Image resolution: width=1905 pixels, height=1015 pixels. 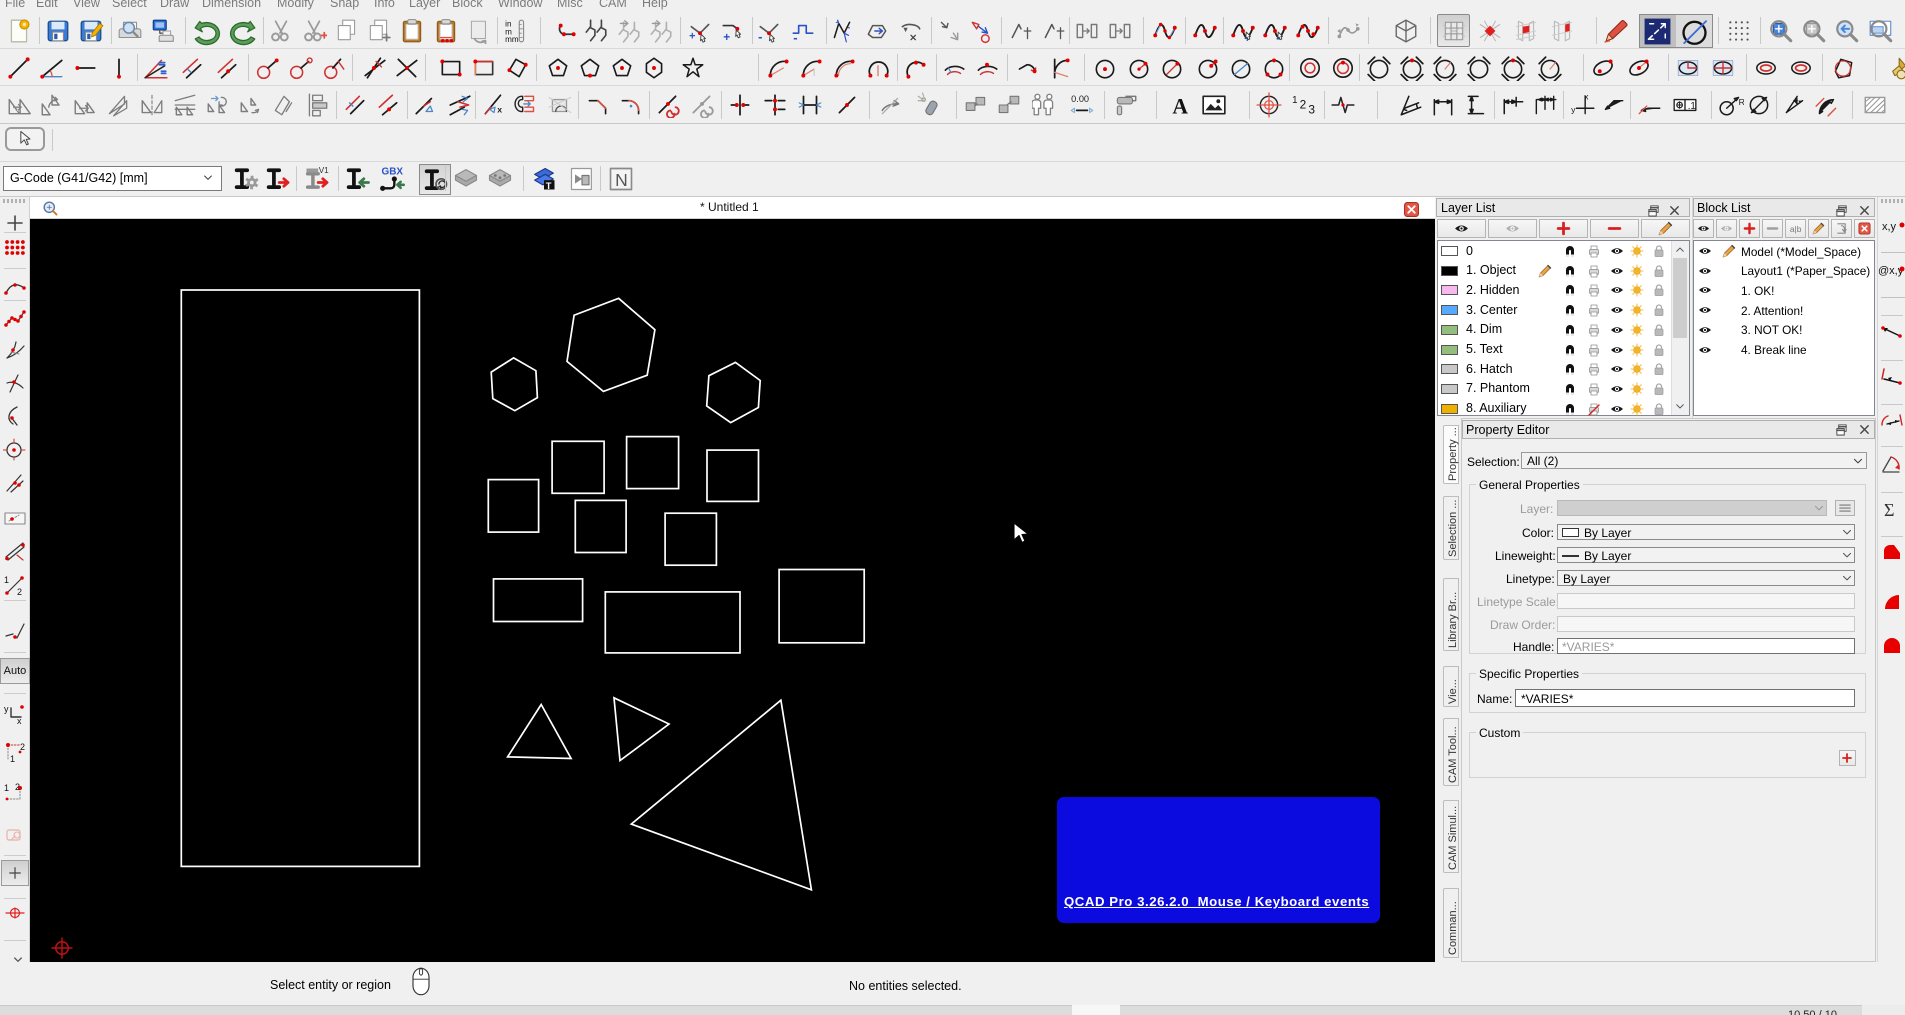 I want to click on svg-text: Σ, so click(x=1889, y=510).